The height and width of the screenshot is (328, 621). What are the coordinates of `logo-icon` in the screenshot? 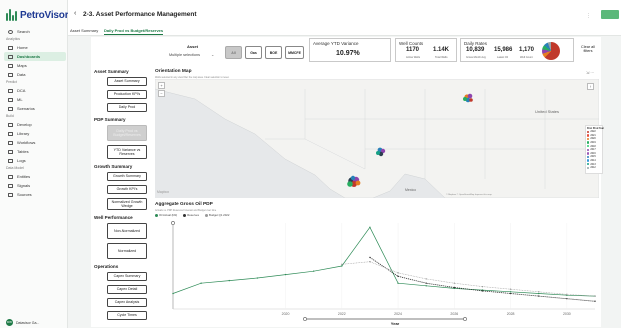 It's located at (11, 15).